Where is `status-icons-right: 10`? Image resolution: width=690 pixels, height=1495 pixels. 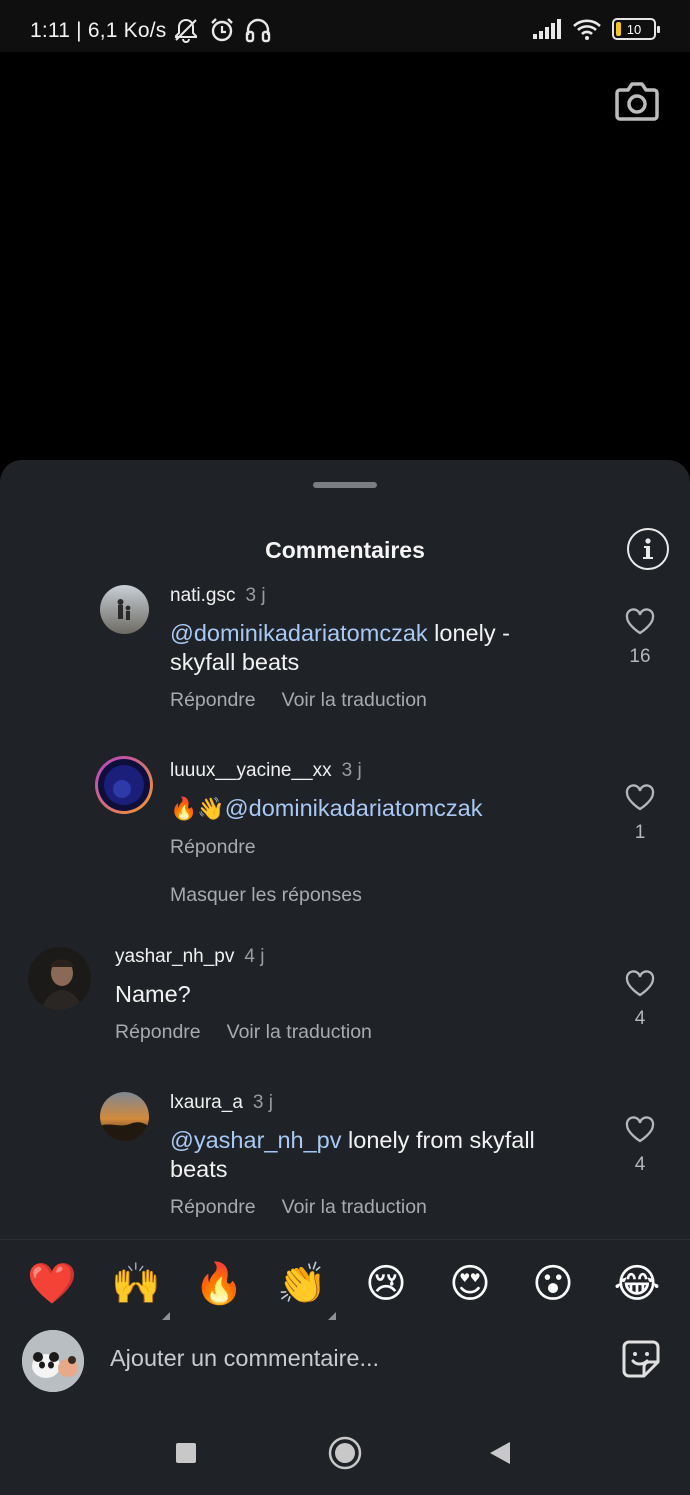 status-icons-right: 10 is located at coordinates (596, 29).